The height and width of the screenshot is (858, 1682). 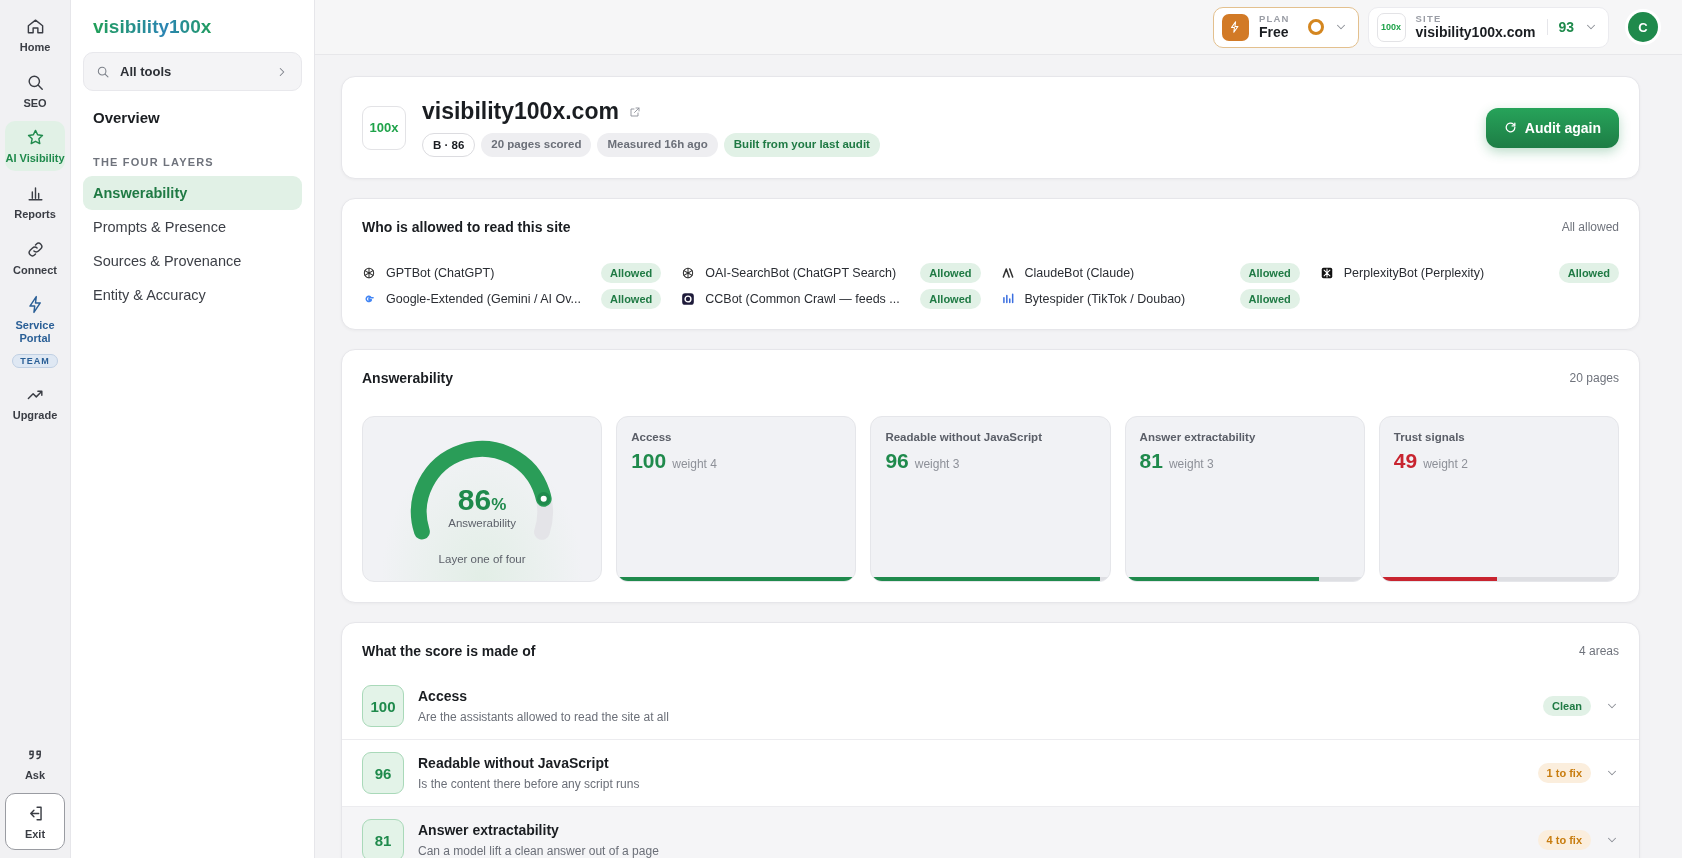 I want to click on card-summary: 20 pages, so click(x=1594, y=378).